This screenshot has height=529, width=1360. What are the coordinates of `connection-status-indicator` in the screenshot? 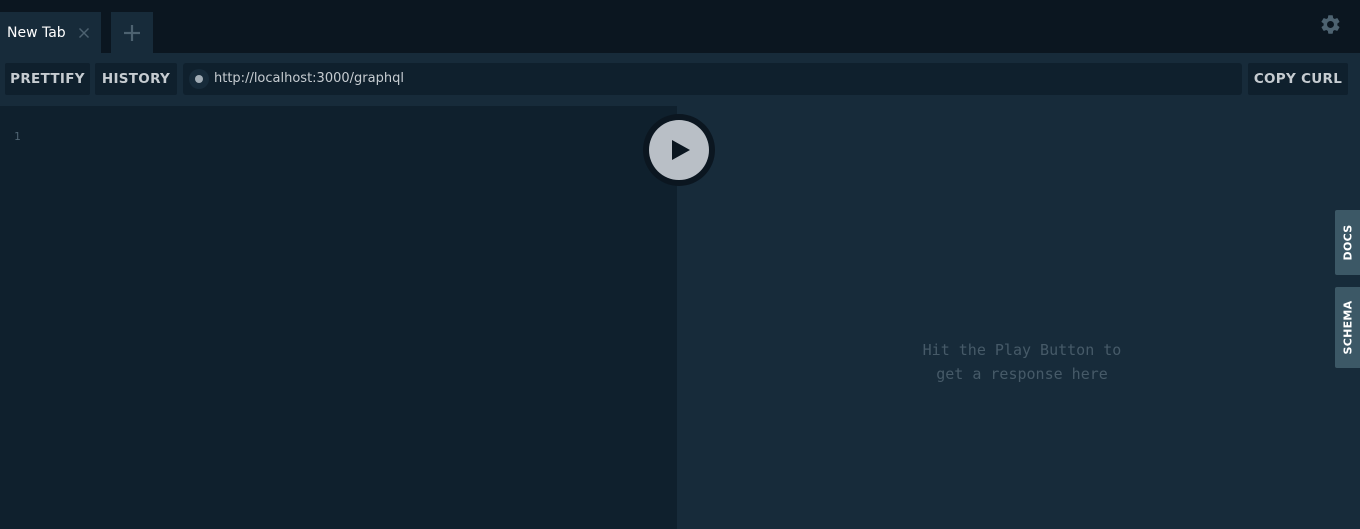 It's located at (199, 79).